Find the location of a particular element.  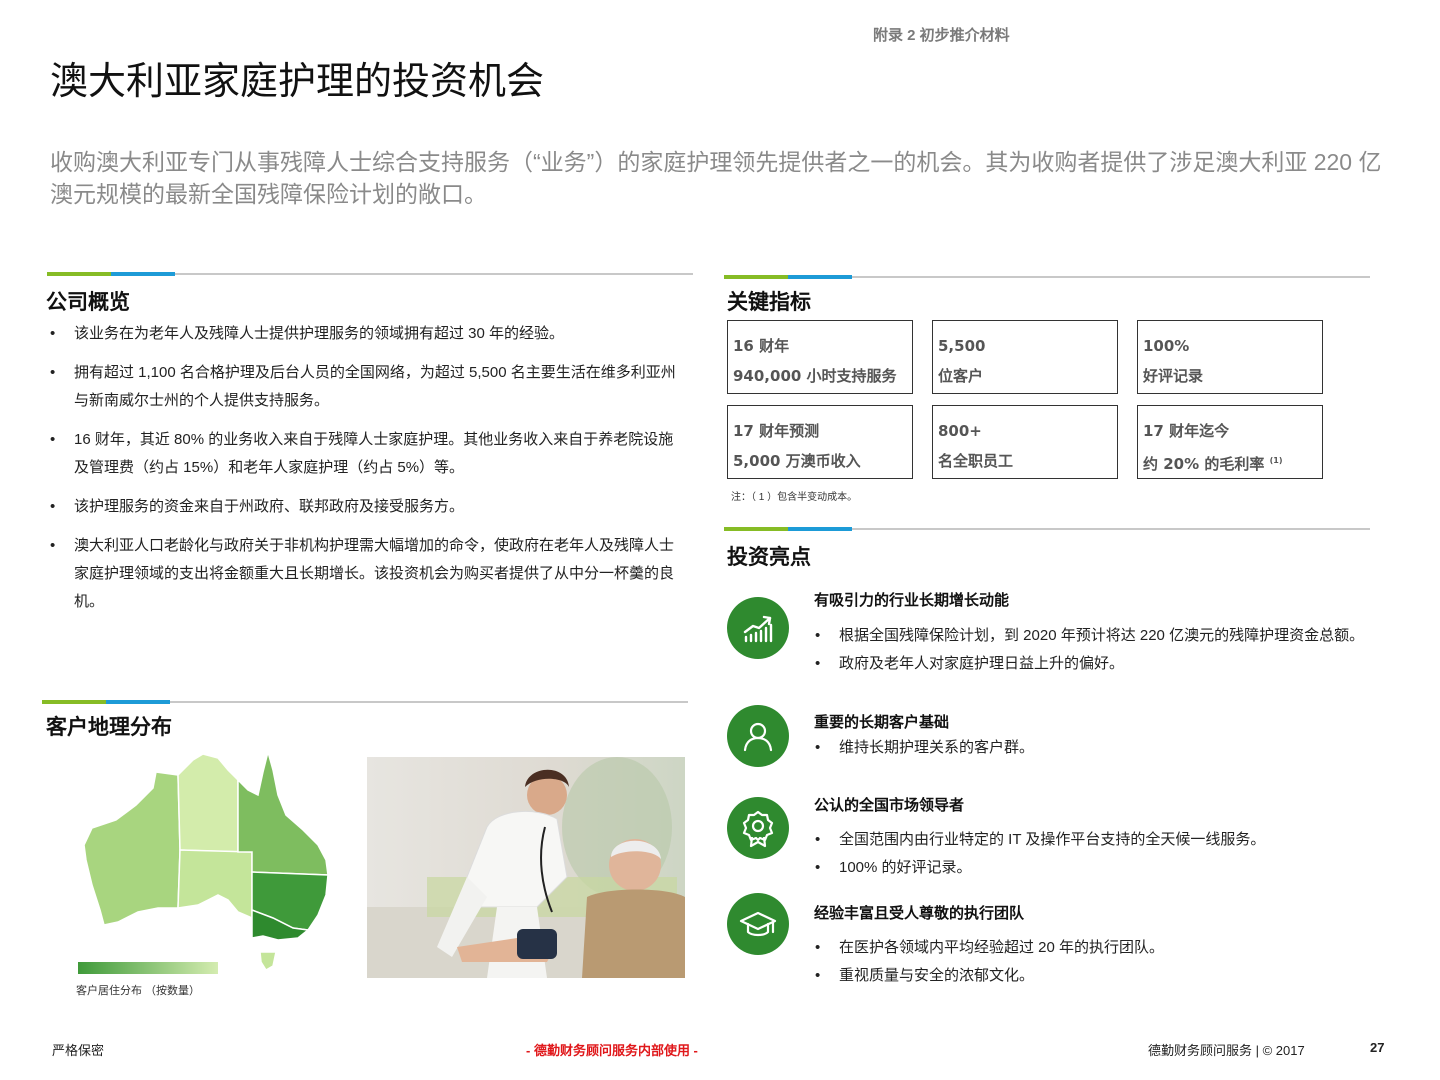

highlight-bullet: 重视质量与安全的浓郁文化。 is located at coordinates (1092, 976).